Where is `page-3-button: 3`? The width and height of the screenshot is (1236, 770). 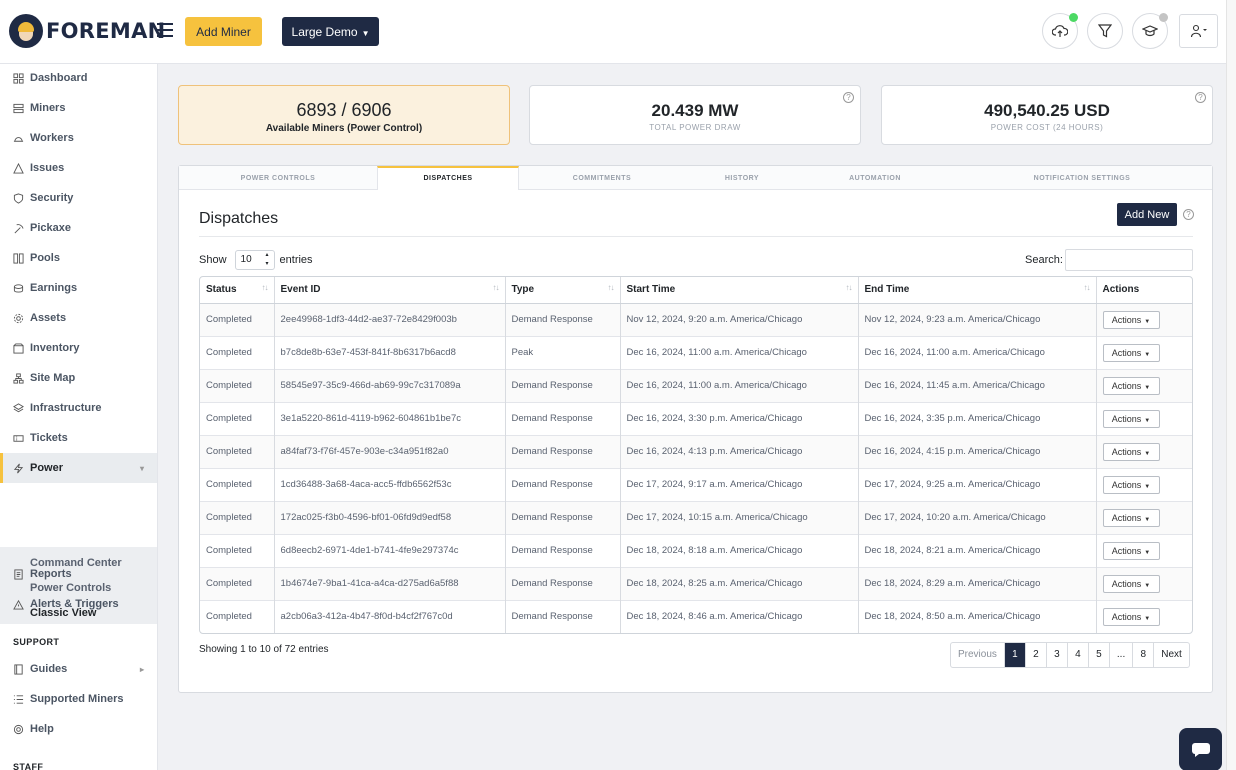 page-3-button: 3 is located at coordinates (1057, 655).